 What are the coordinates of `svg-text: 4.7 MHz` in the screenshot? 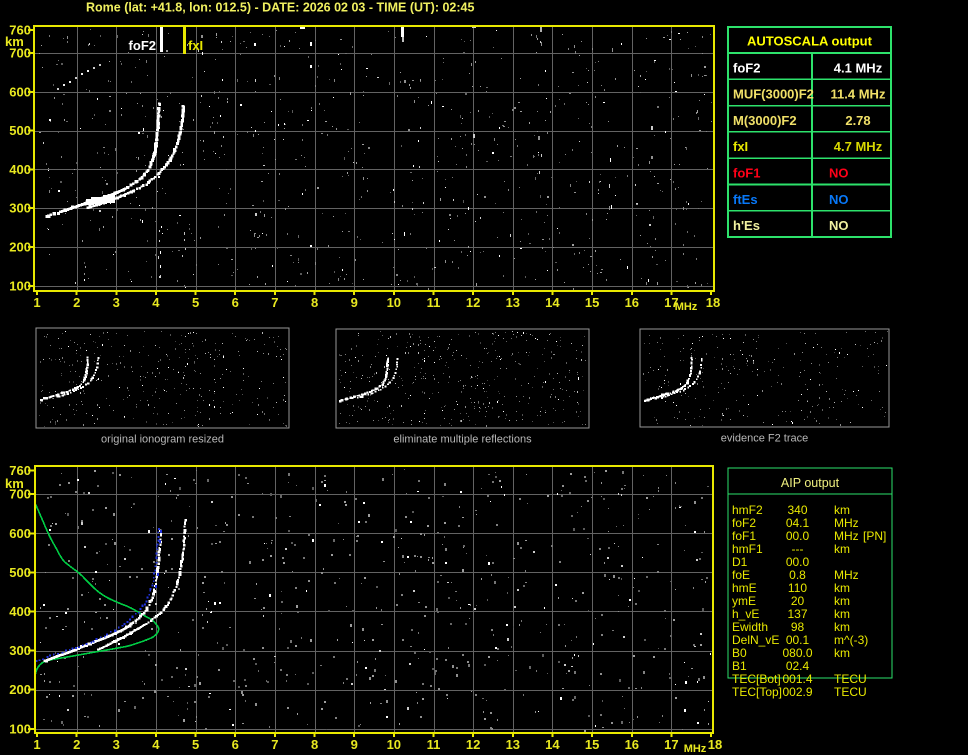 It's located at (858, 146).